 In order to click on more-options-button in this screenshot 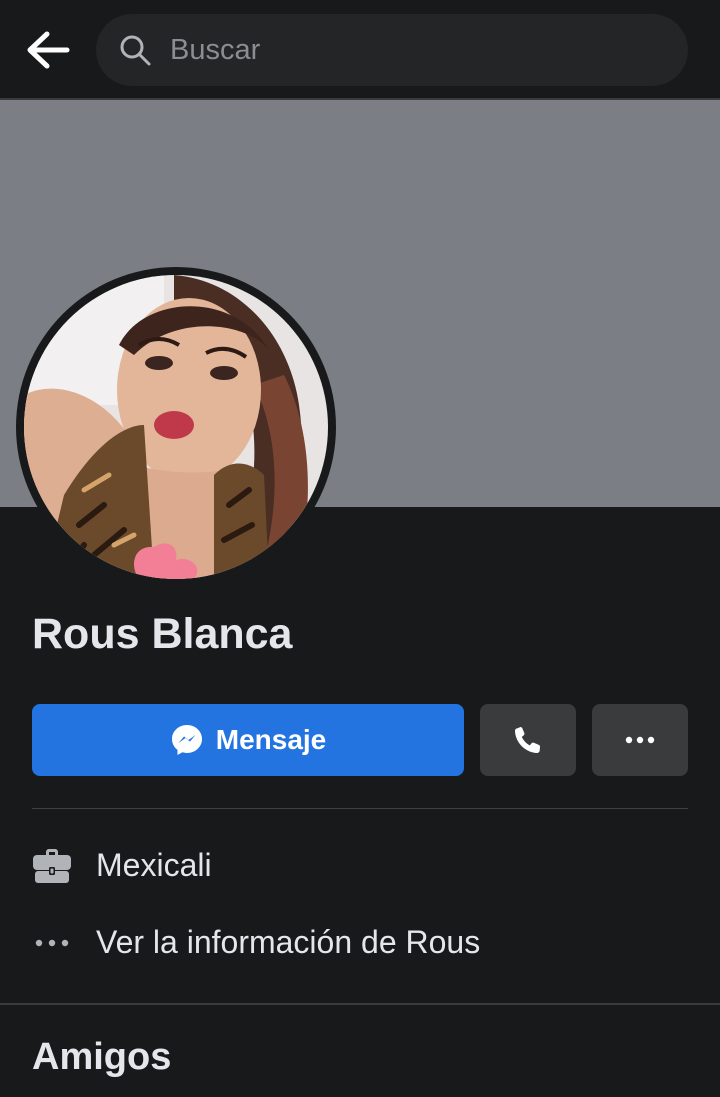, I will do `click(640, 740)`.